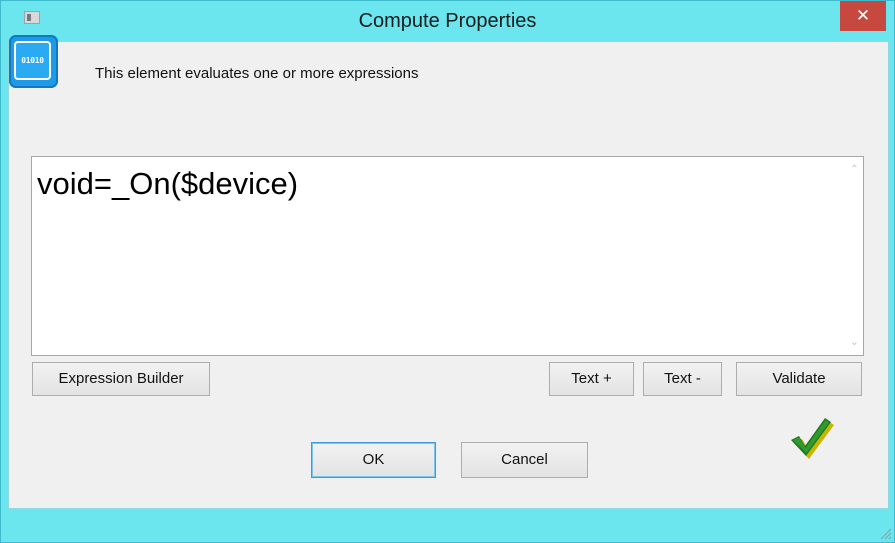  I want to click on expression-builder-button: Expression Builder, so click(121, 379).